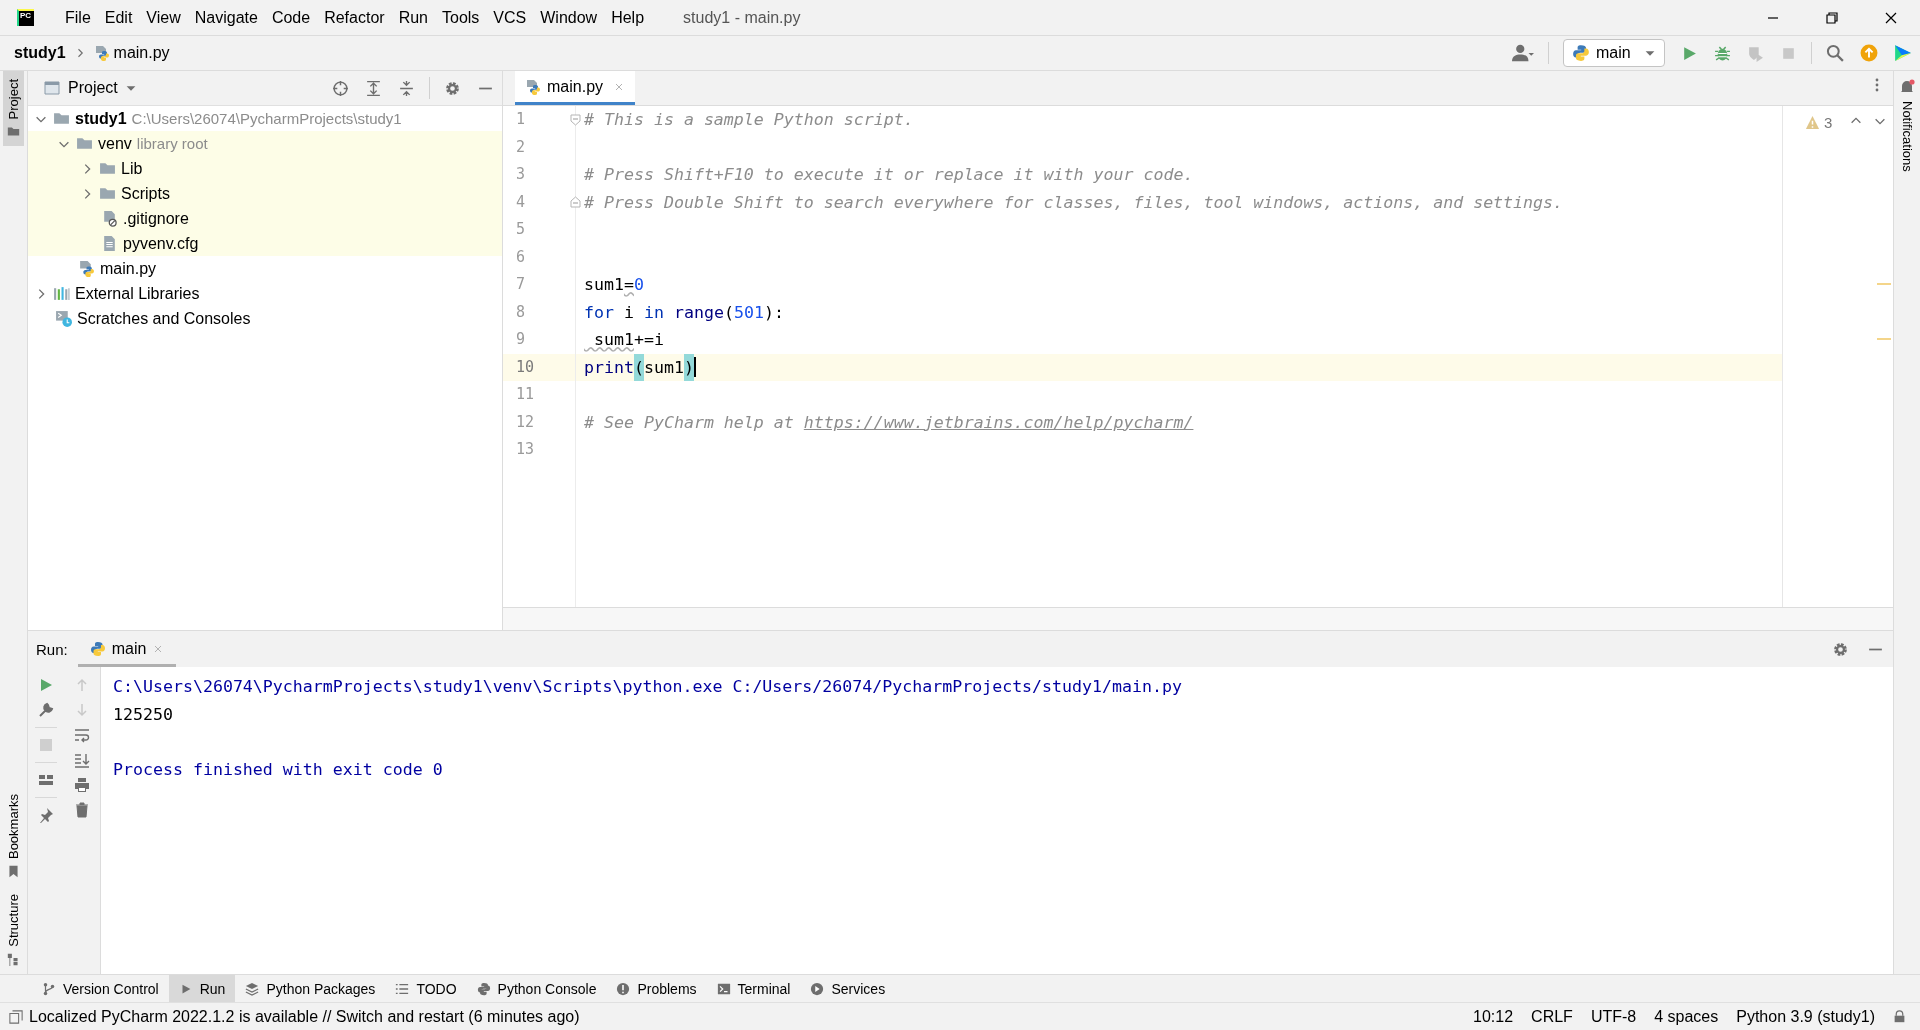 The width and height of the screenshot is (1920, 1030). What do you see at coordinates (406, 88) in the screenshot?
I see `collapse-all-icon` at bounding box center [406, 88].